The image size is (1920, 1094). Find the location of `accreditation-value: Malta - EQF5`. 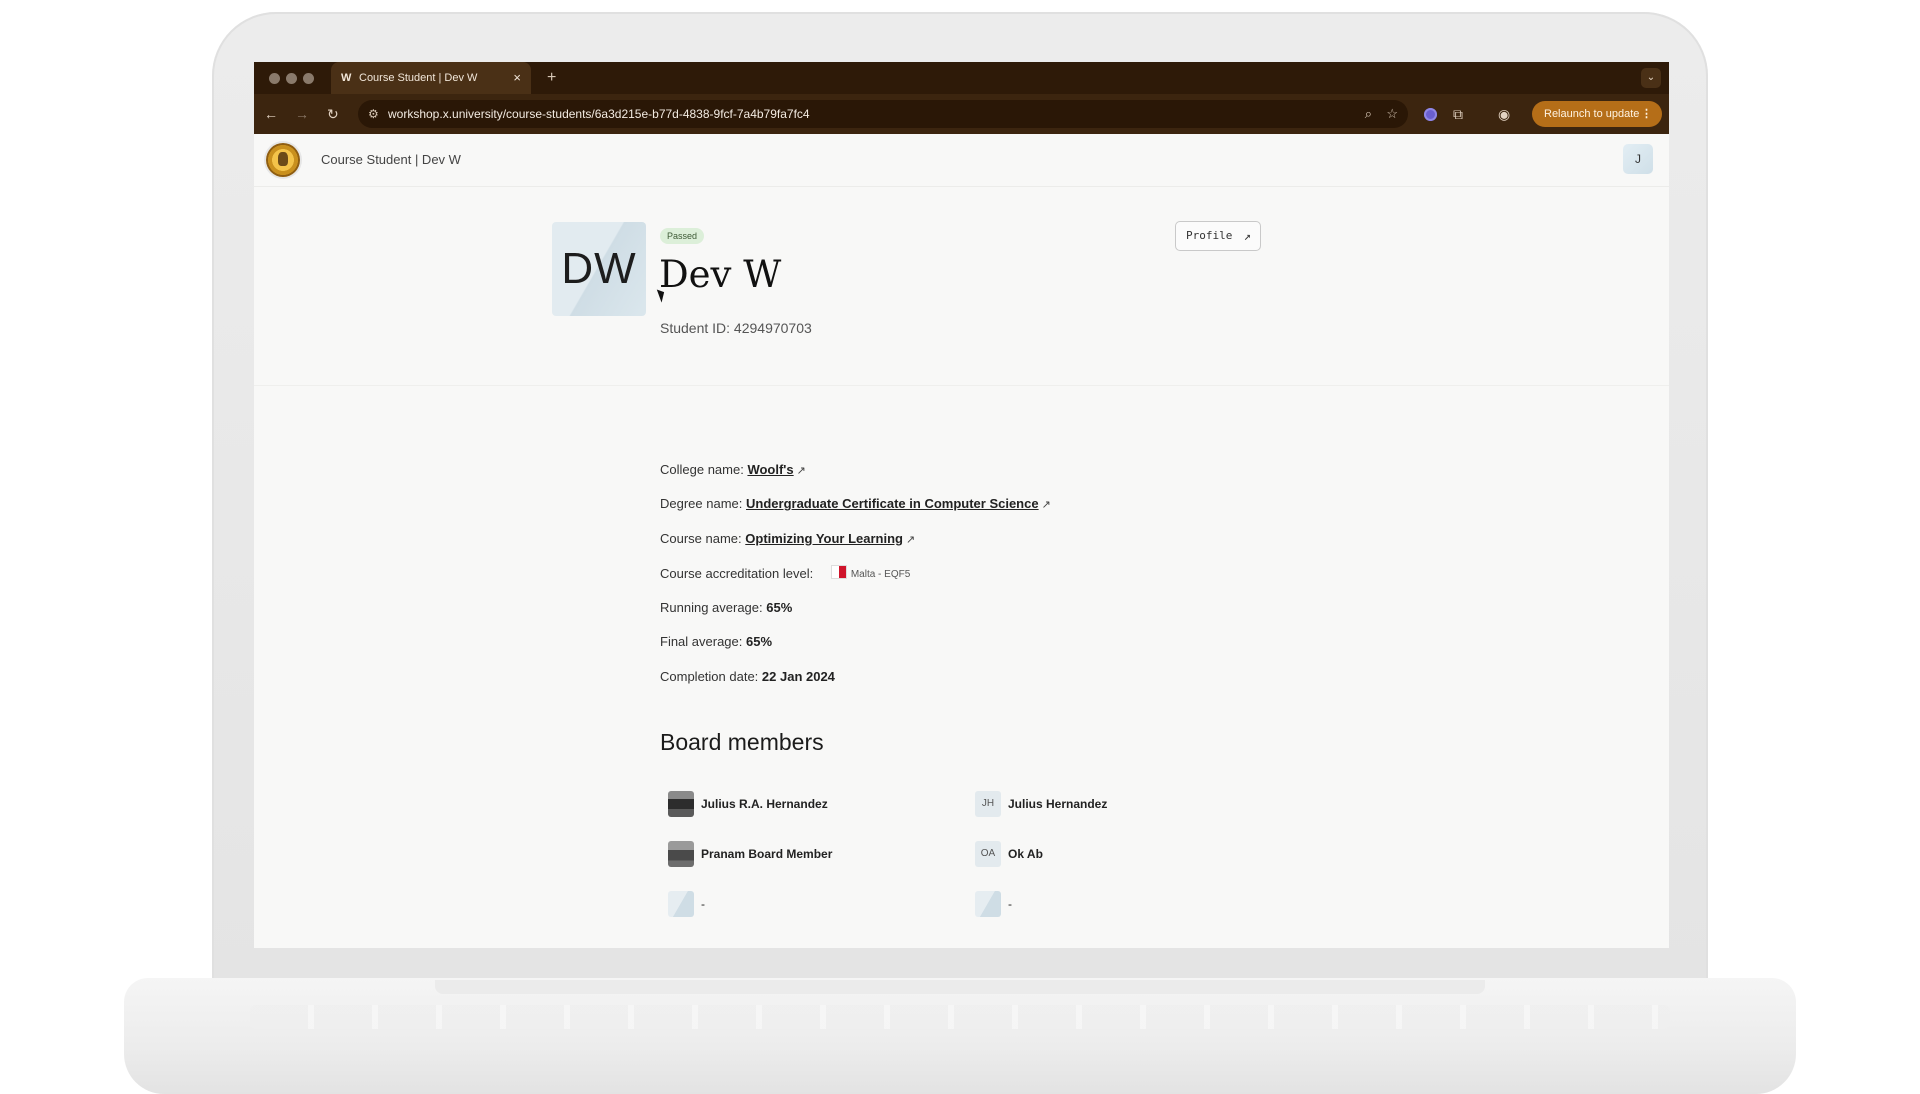

accreditation-value: Malta - EQF5 is located at coordinates (880, 574).